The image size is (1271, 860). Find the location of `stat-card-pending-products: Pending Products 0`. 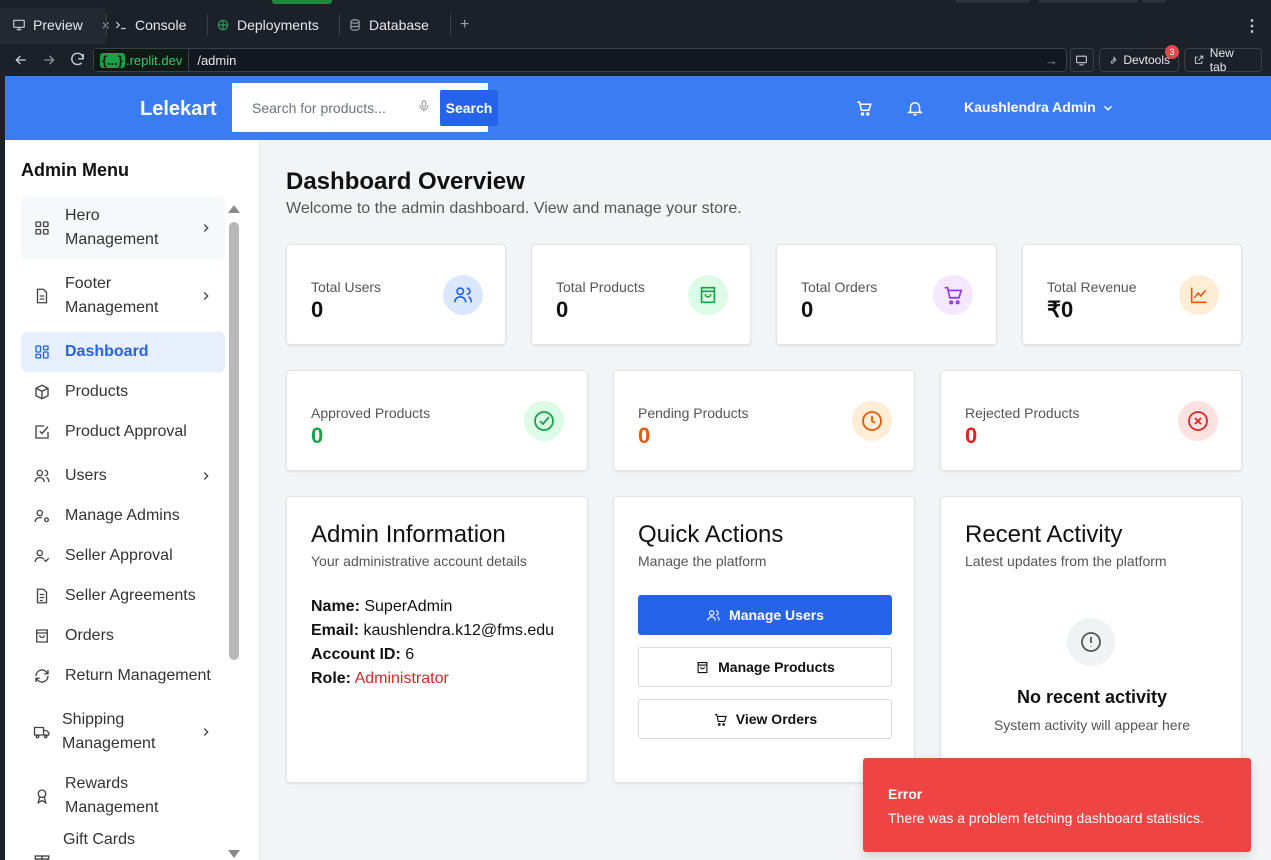

stat-card-pending-products: Pending Products 0 is located at coordinates (764, 420).